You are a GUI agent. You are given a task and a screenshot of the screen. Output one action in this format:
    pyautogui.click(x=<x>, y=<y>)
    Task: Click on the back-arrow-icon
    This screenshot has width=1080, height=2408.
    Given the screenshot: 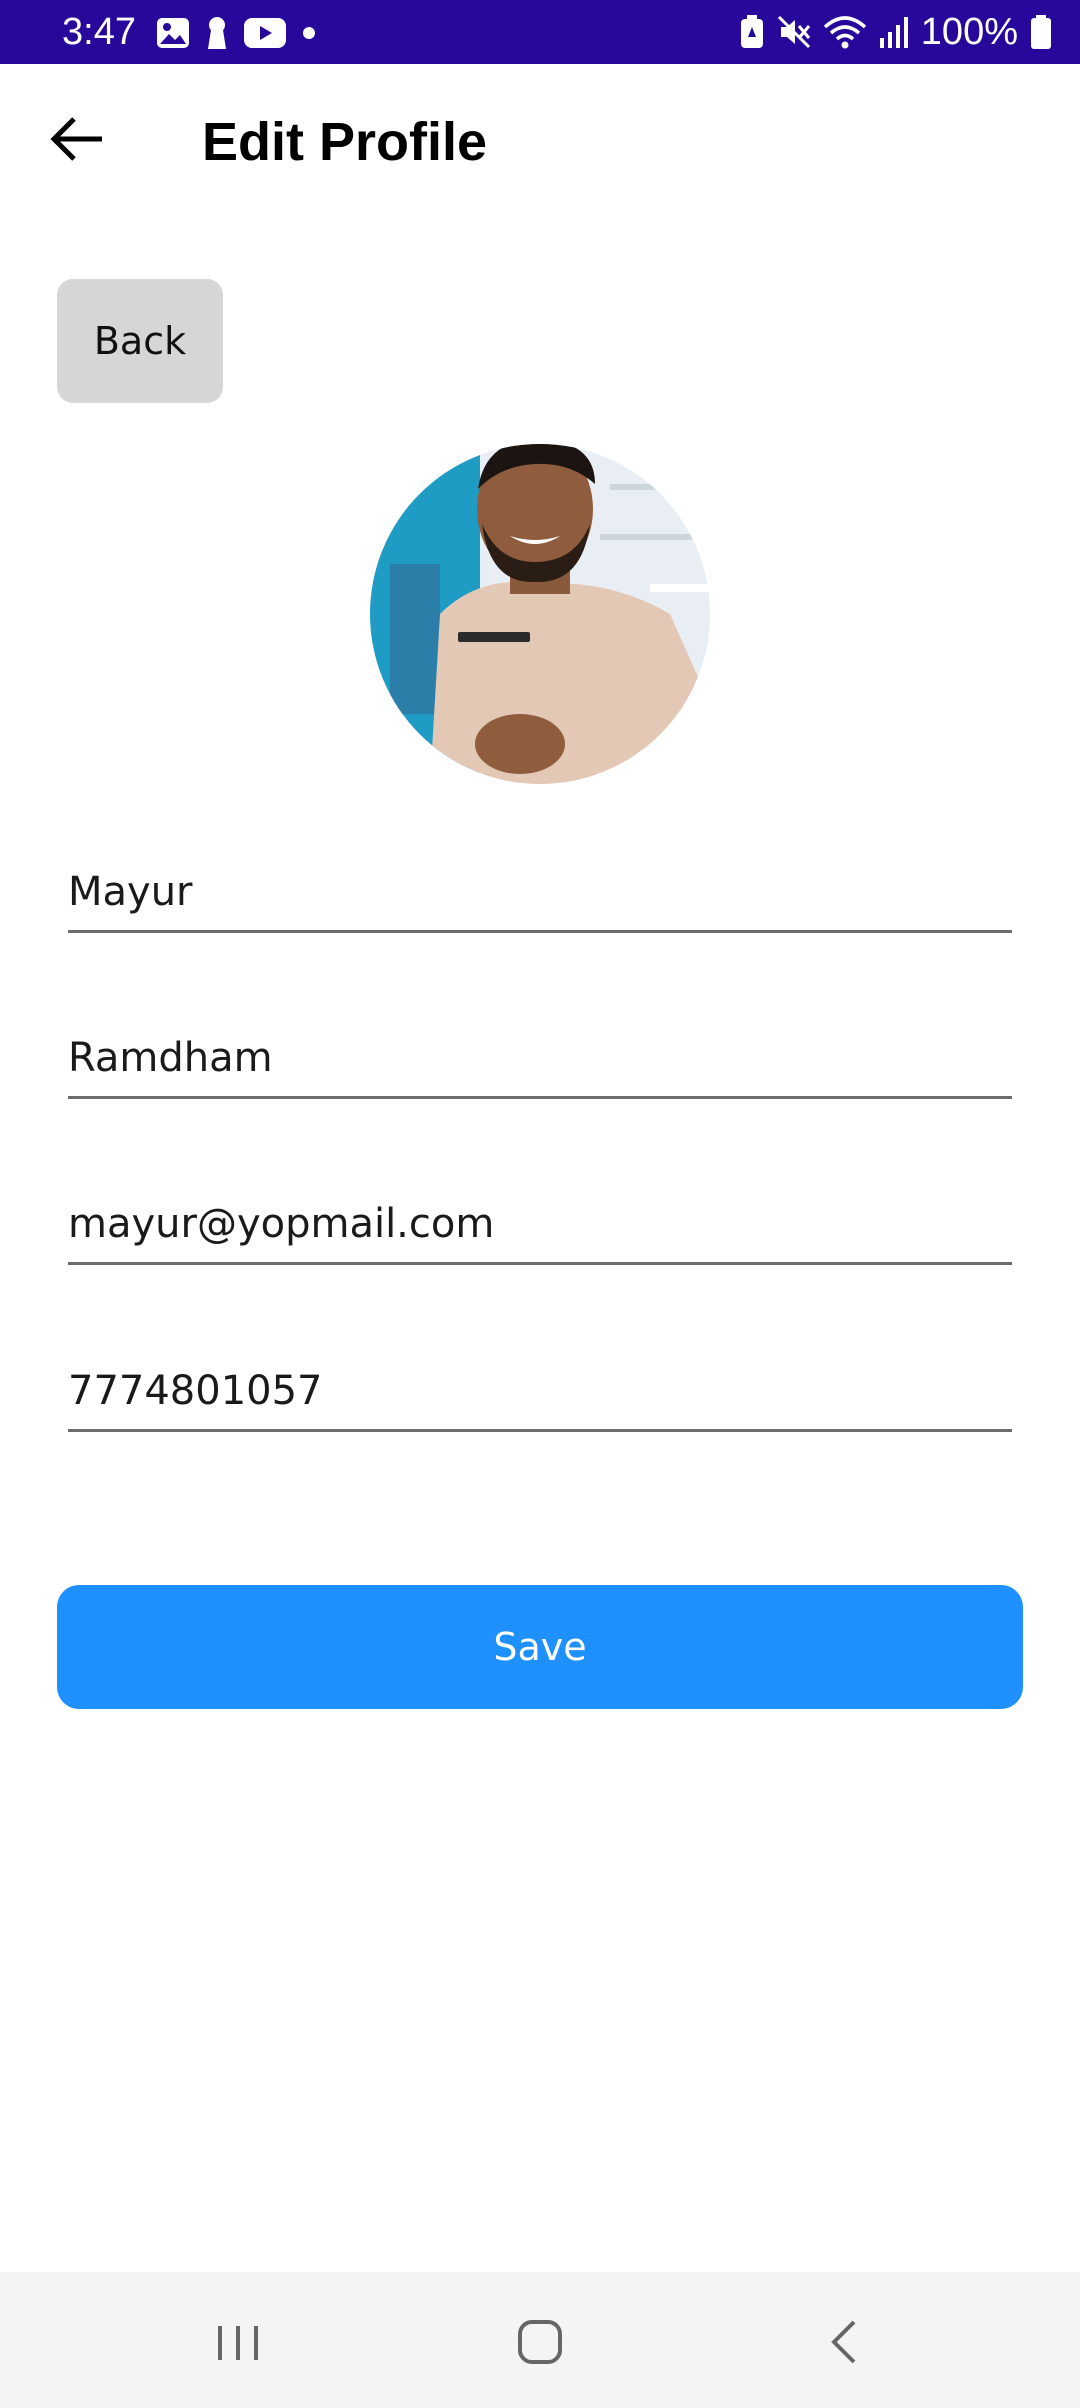 What is the action you would take?
    pyautogui.click(x=77, y=139)
    